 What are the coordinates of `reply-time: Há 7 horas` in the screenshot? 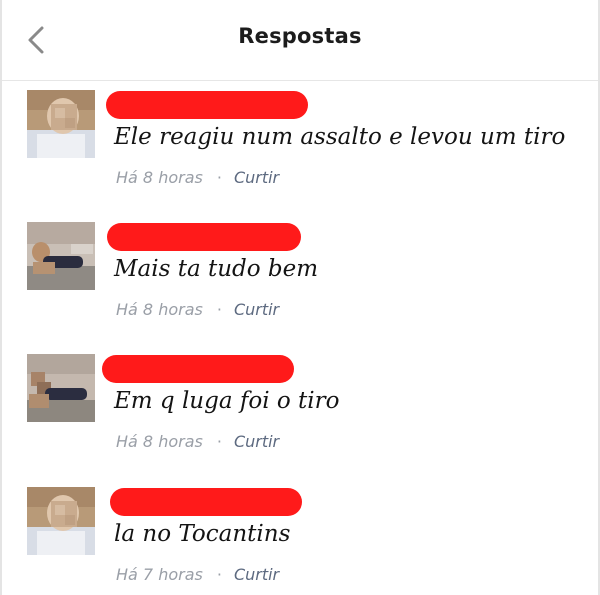 It's located at (159, 574).